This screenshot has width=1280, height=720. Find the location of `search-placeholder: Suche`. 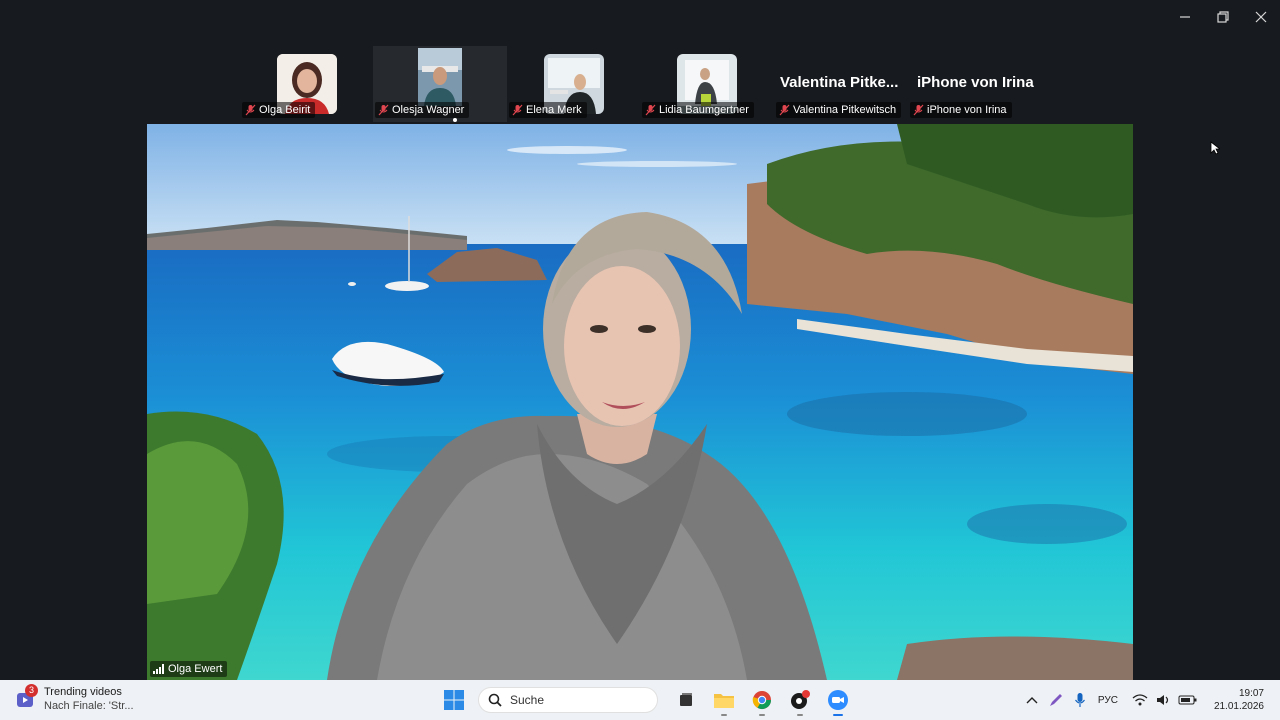

search-placeholder: Suche is located at coordinates (527, 700).